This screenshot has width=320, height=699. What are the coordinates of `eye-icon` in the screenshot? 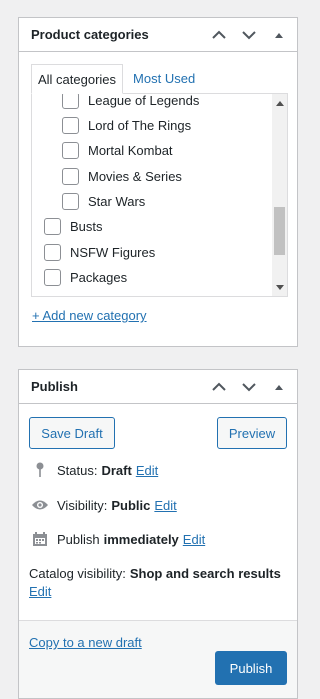 It's located at (40, 505).